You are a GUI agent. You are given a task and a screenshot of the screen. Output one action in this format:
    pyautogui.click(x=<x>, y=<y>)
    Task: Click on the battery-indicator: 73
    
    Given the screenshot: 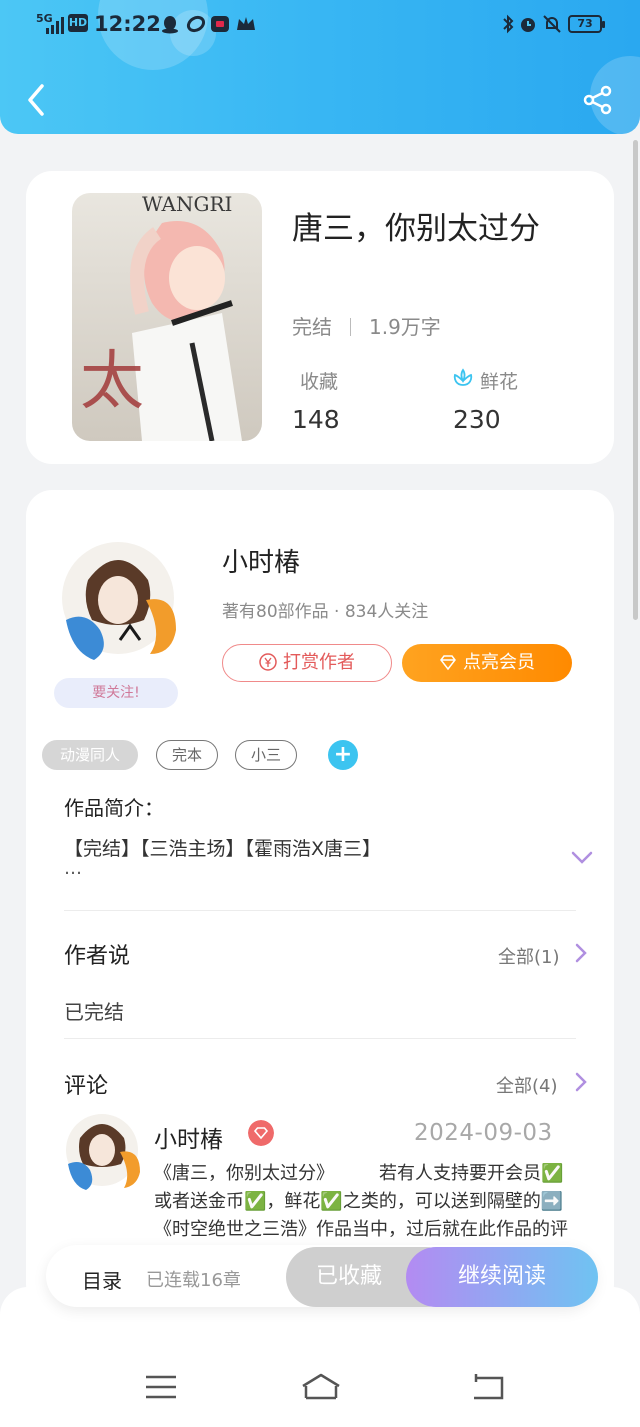 What is the action you would take?
    pyautogui.click(x=586, y=24)
    